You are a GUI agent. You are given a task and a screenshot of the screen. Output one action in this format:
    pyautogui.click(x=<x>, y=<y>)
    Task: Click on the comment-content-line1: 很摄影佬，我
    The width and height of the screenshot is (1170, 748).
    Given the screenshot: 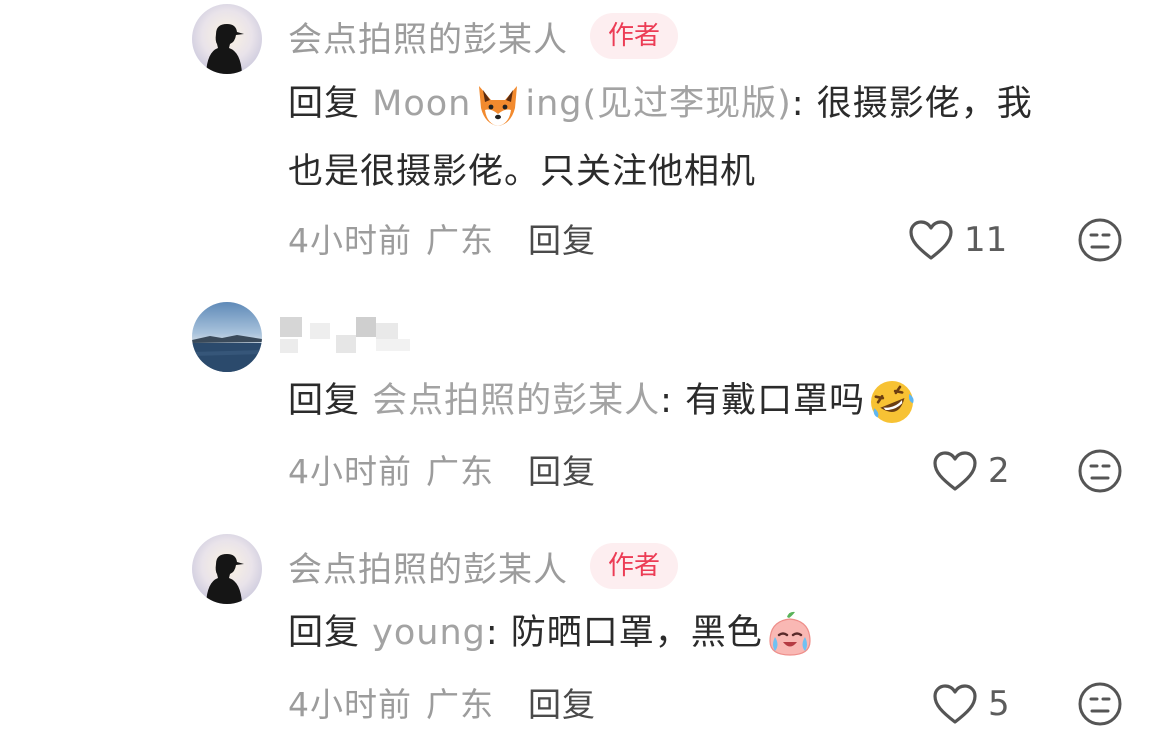 What is the action you would take?
    pyautogui.click(x=924, y=104)
    